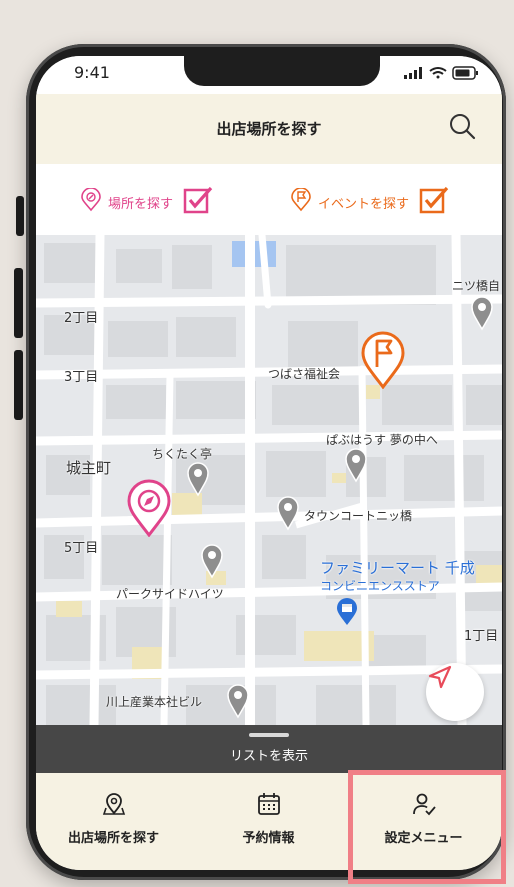  What do you see at coordinates (89, 468) in the screenshot?
I see `map-label-jonushi: 城主町` at bounding box center [89, 468].